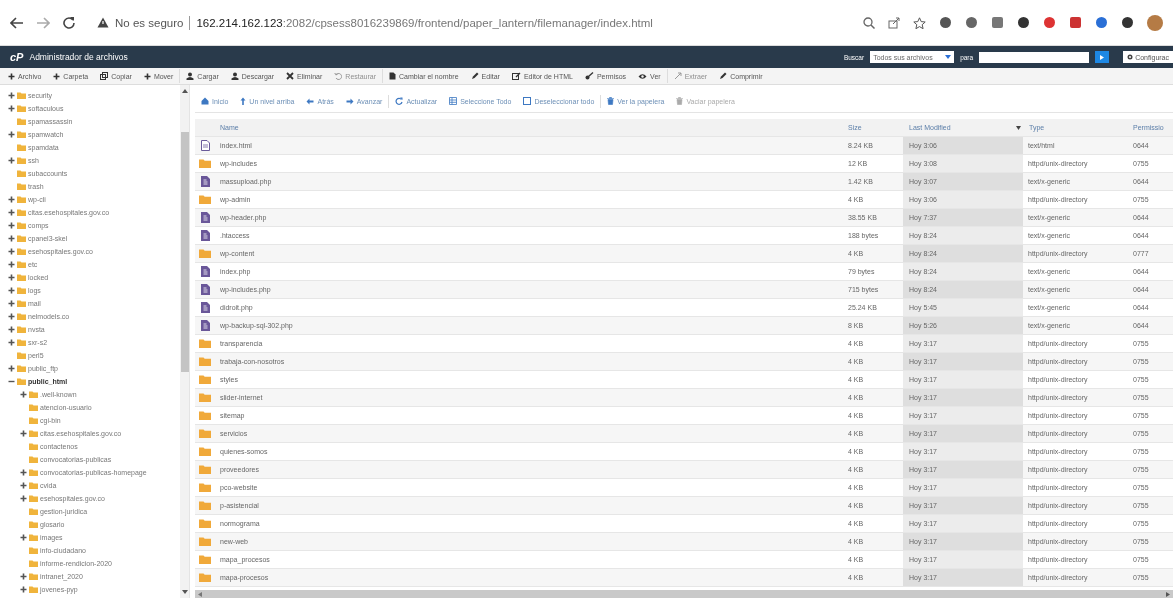  What do you see at coordinates (684, 594) in the screenshot?
I see `horizontal-scrollbar` at bounding box center [684, 594].